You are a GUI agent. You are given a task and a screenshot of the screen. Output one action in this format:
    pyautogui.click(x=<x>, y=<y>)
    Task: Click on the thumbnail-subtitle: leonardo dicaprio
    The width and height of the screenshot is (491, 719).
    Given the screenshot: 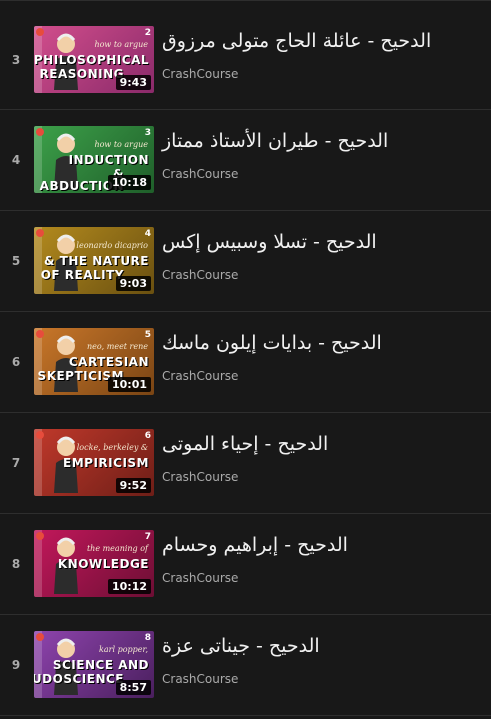 What is the action you would take?
    pyautogui.click(x=112, y=245)
    